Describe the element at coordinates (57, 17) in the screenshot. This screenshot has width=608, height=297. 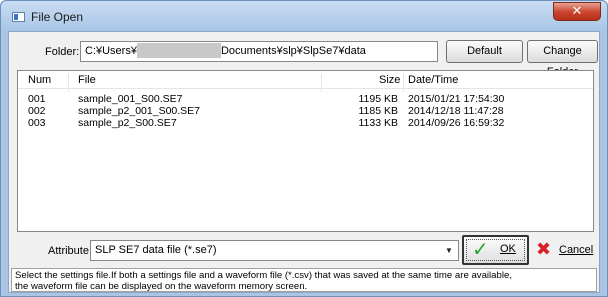
I see `window-title: File Open` at that location.